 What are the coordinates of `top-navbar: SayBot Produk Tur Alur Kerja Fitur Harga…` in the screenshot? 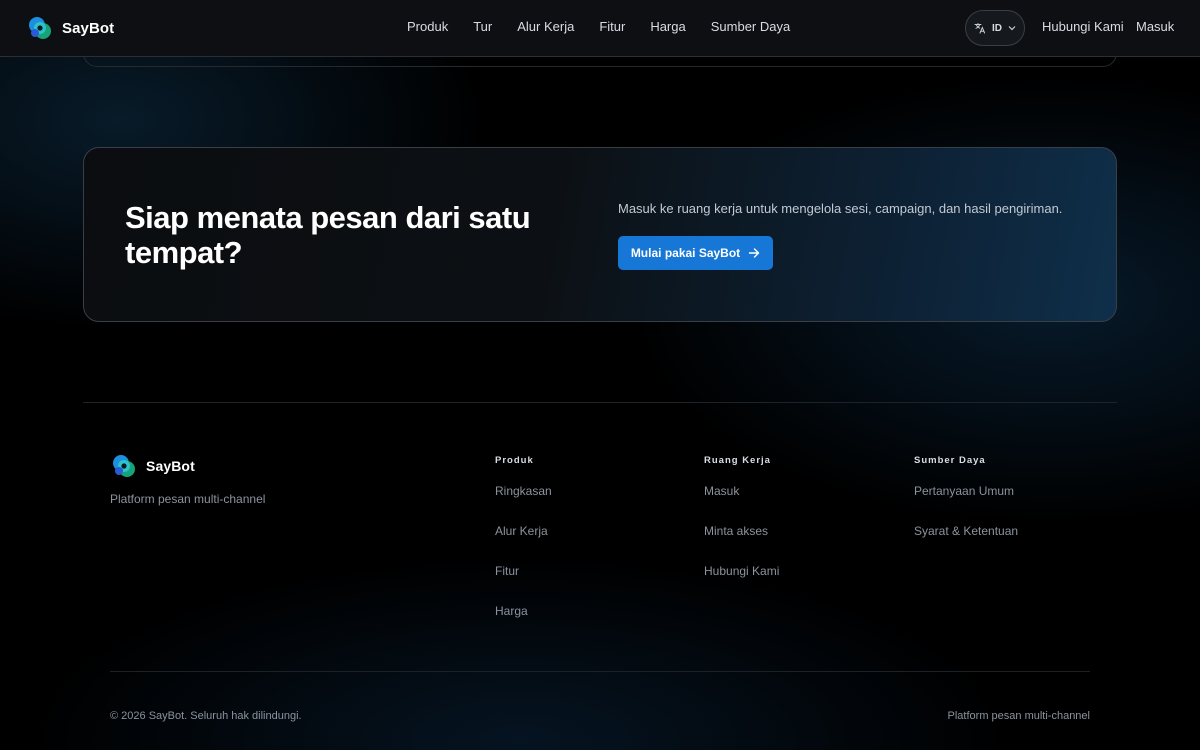 It's located at (600, 28).